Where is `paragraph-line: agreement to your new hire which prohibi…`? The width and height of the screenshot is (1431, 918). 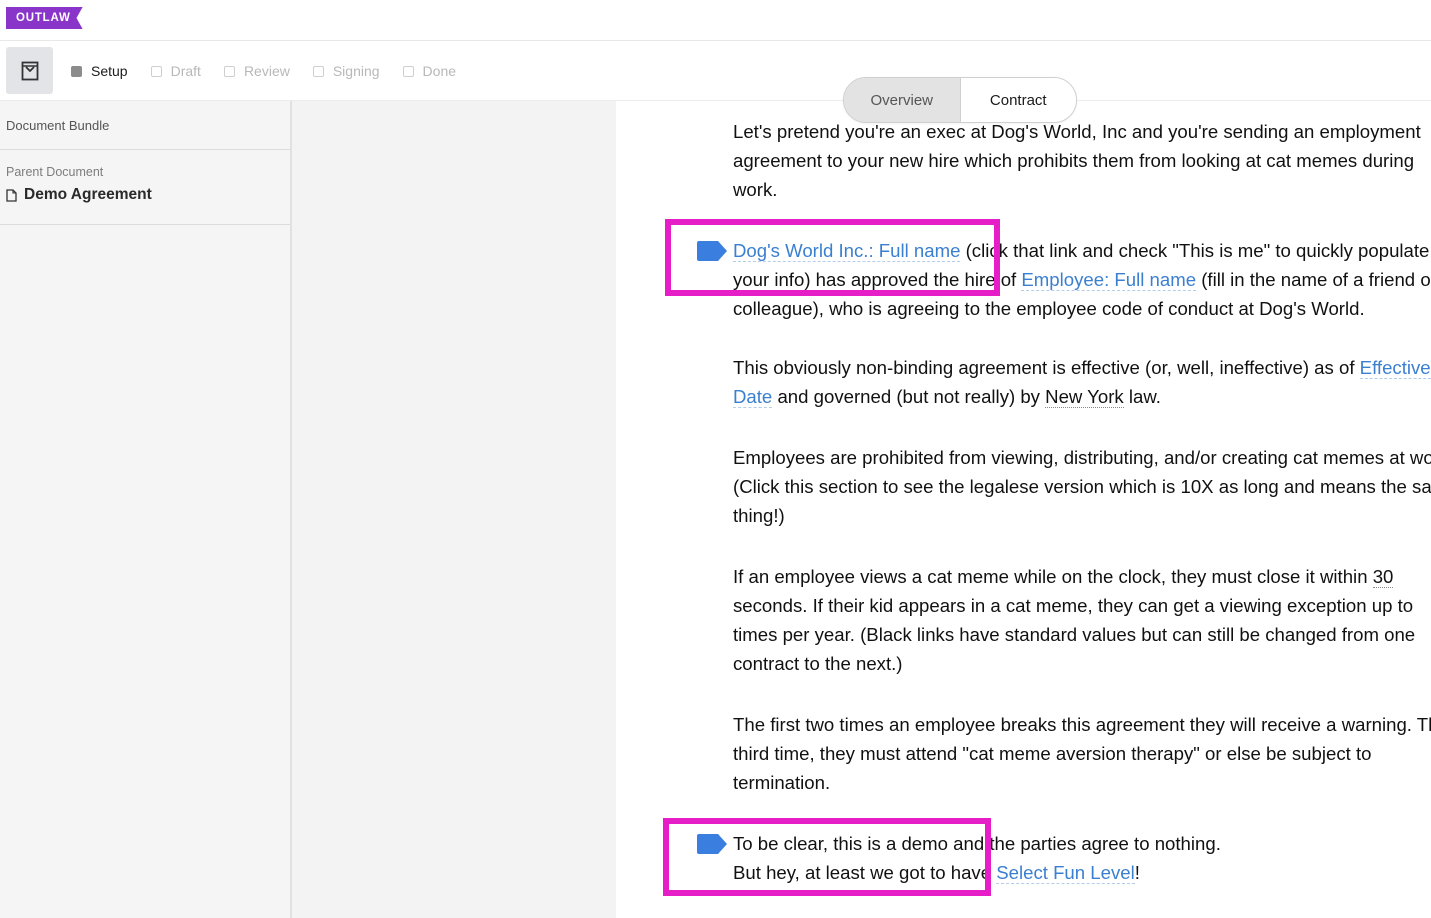
paragraph-line: agreement to your new hire which prohibi… is located at coordinates (1074, 160).